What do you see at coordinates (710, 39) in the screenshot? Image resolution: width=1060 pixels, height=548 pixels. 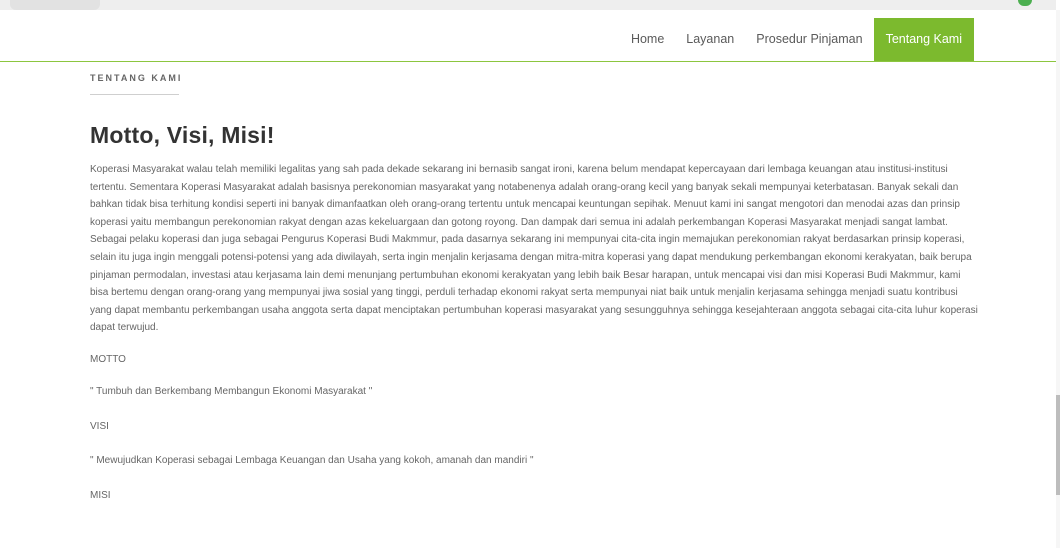 I see `nav-item-layanan: Layanan` at bounding box center [710, 39].